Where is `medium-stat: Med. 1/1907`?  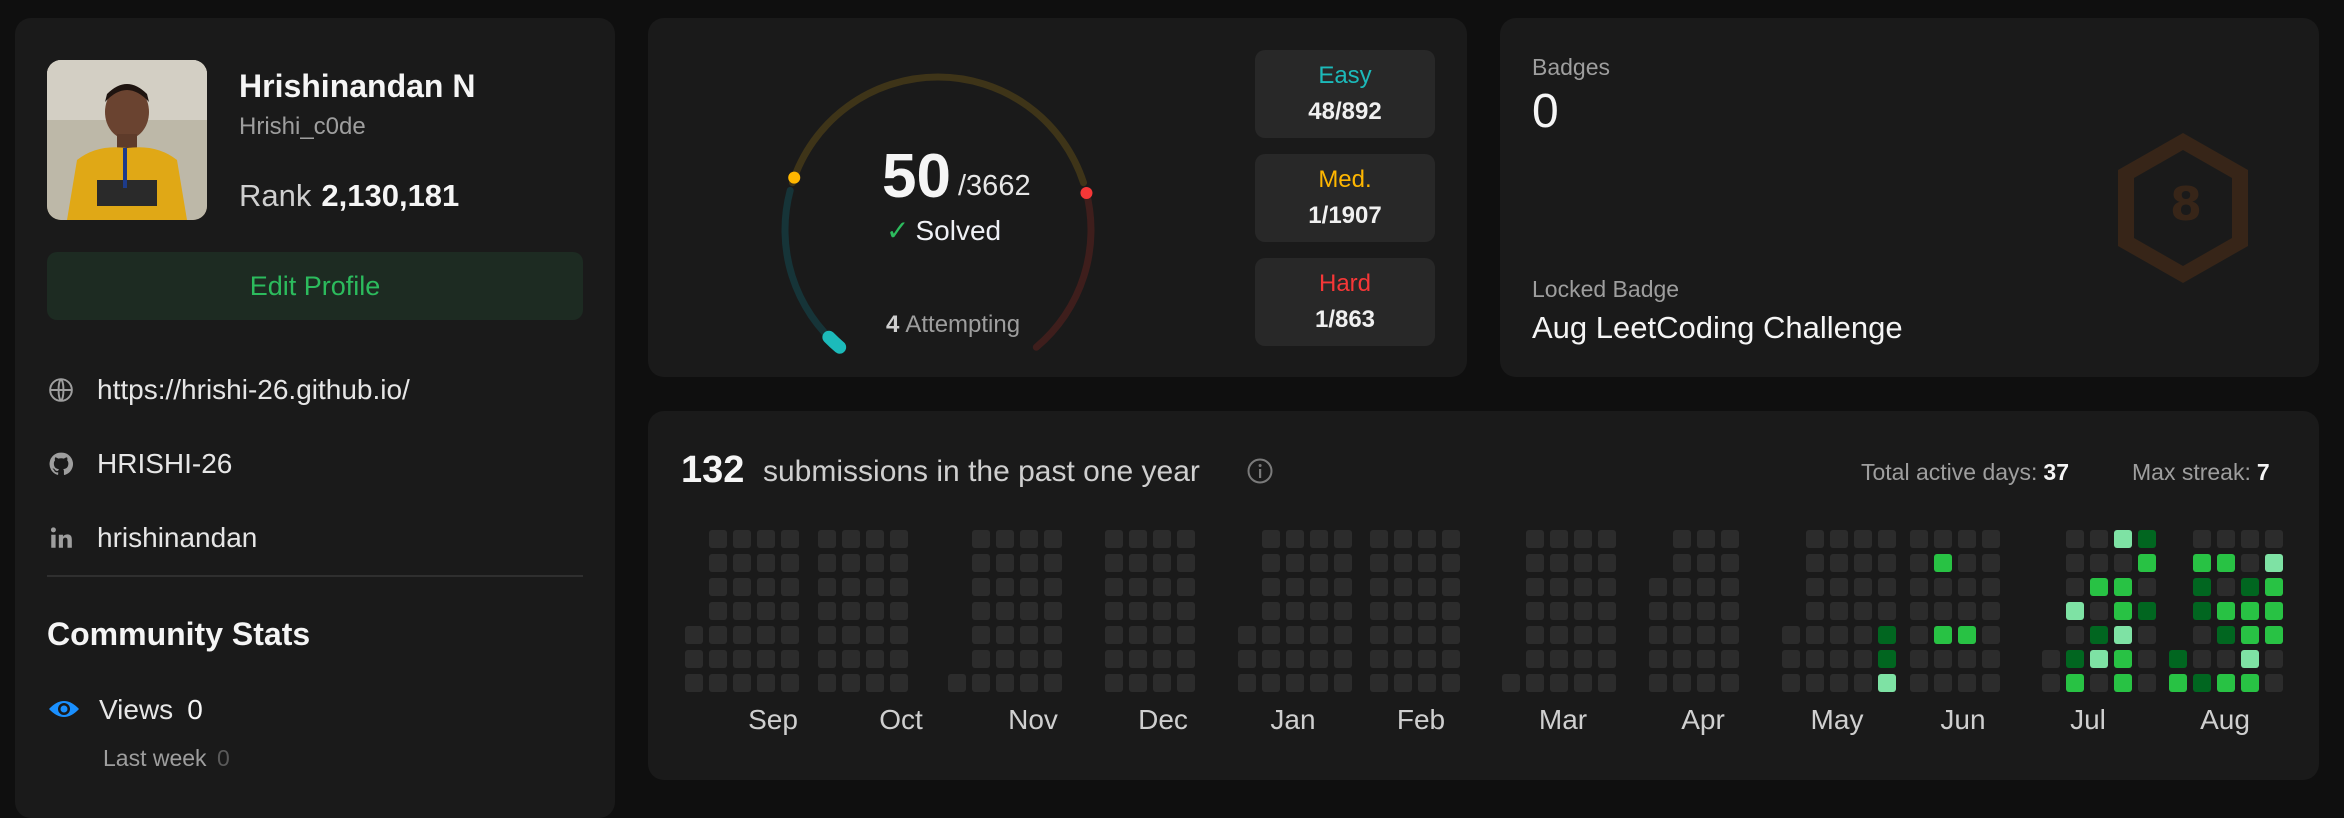
medium-stat: Med. 1/1907 is located at coordinates (1345, 198).